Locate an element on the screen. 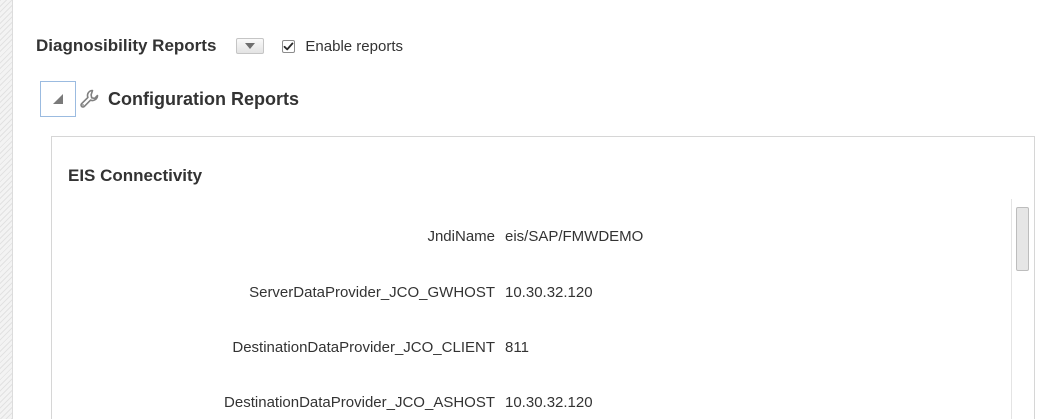 The width and height of the screenshot is (1042, 419). panel-title: EIS Connectivity is located at coordinates (135, 175).